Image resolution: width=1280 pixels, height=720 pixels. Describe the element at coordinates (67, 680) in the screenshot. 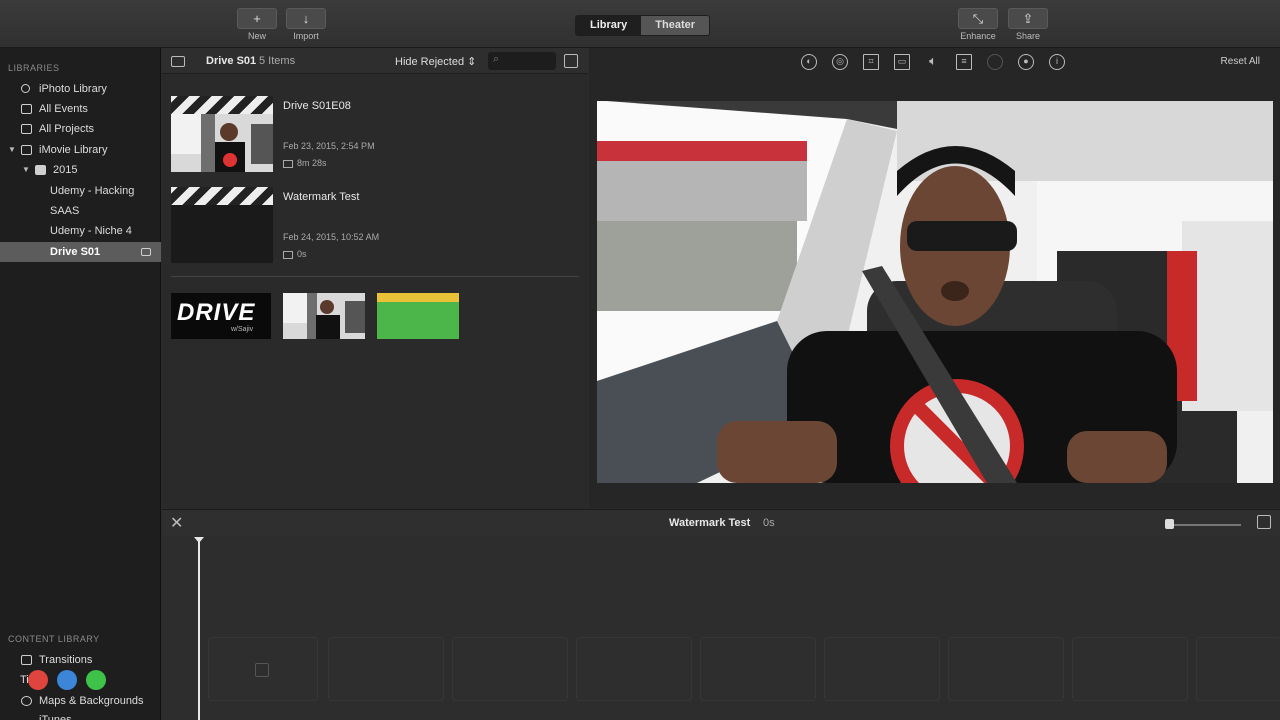

I see `minimize-window-button` at that location.